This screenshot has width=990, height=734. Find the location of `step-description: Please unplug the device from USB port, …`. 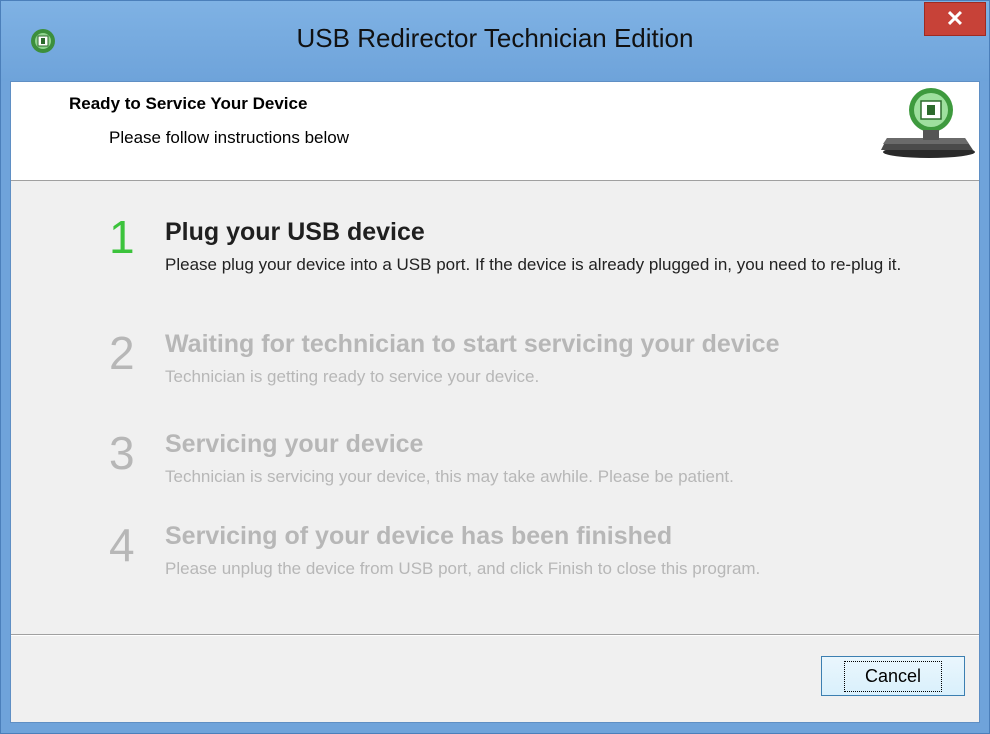

step-description: Please unplug the device from USB port, … is located at coordinates (463, 568).